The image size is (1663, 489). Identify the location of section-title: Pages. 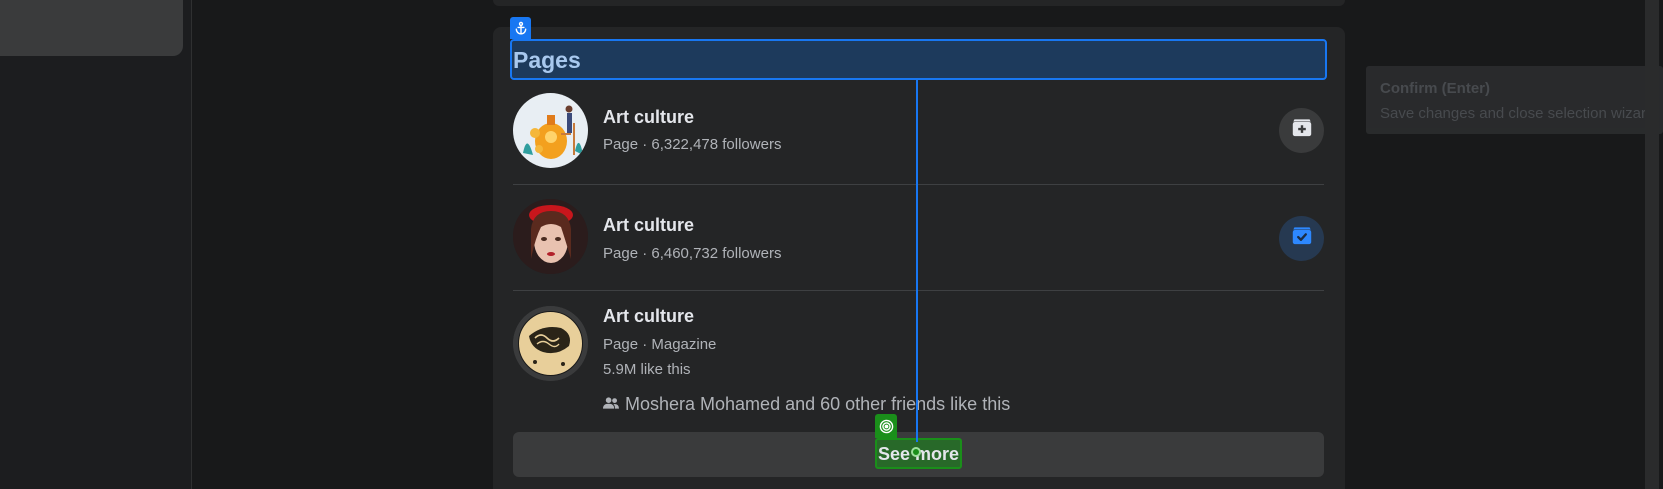
(547, 60).